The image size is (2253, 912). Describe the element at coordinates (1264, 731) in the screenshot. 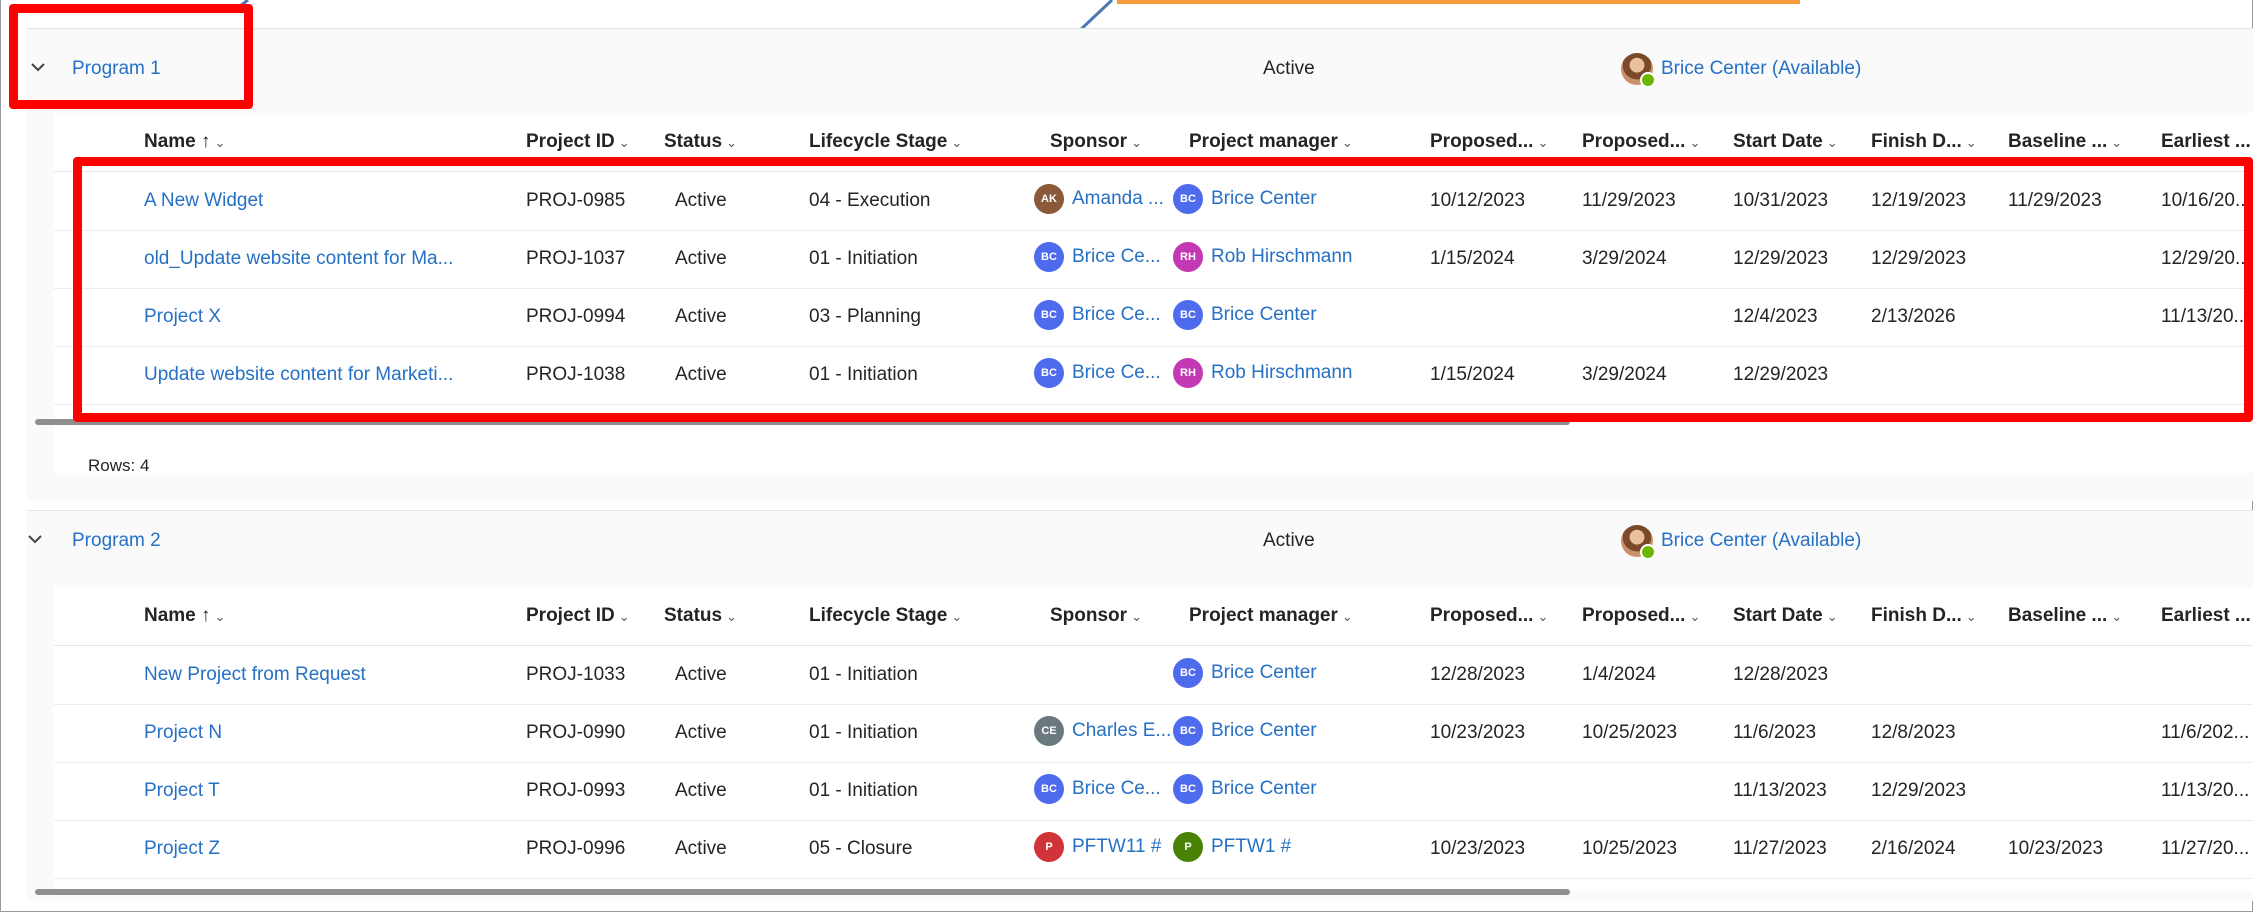

I see `persona-name: Brice Center` at that location.